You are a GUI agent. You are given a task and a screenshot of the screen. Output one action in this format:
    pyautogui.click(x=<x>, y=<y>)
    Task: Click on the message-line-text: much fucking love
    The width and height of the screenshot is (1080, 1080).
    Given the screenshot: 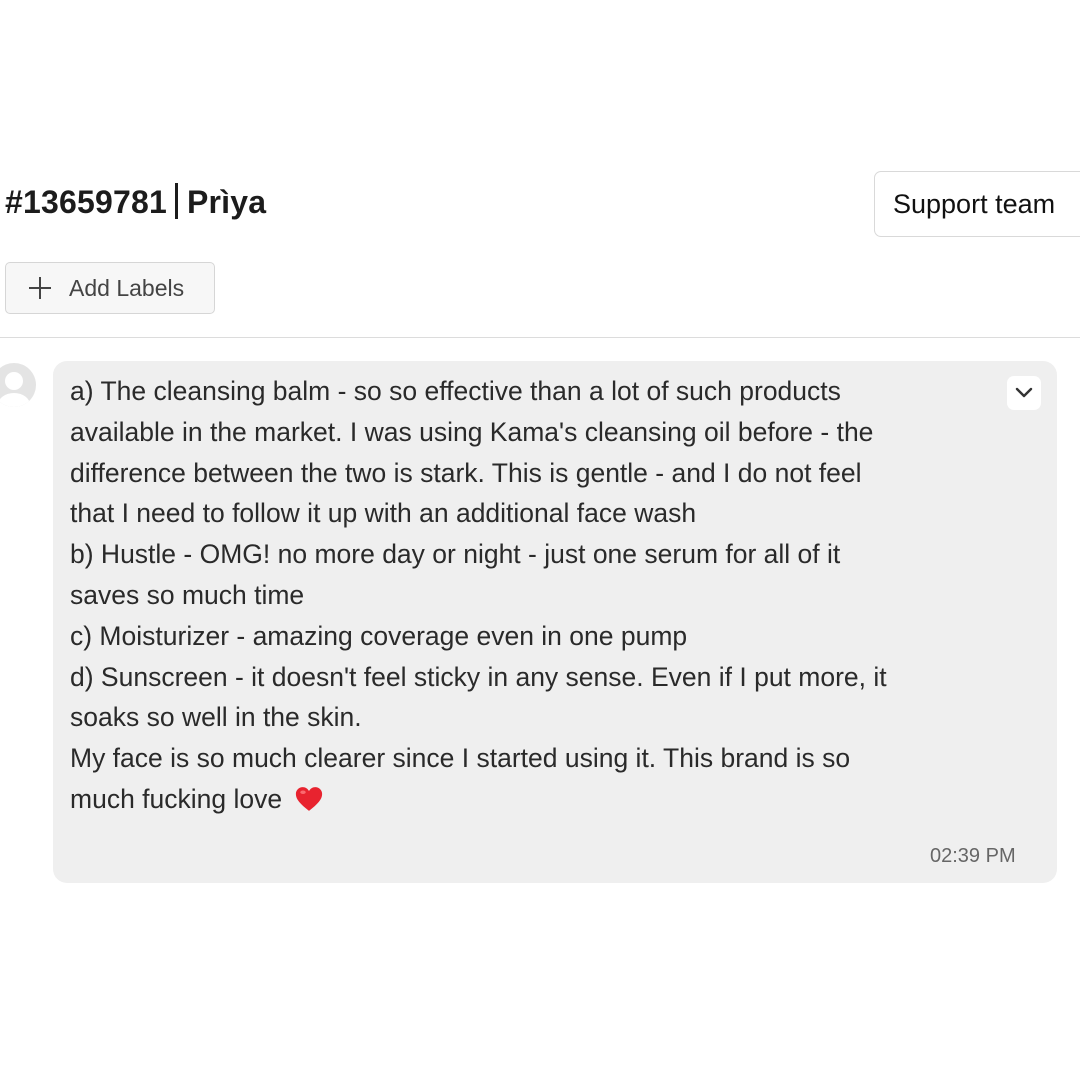 What is the action you would take?
    pyautogui.click(x=176, y=798)
    